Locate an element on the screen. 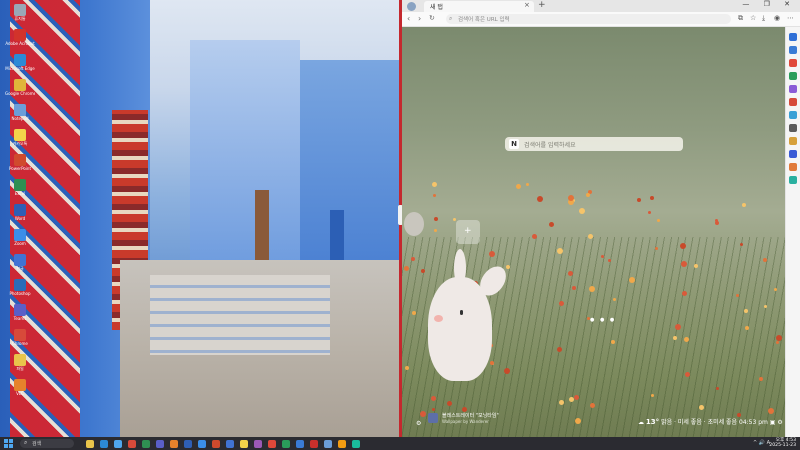  desktop-icon: 카카오톡 is located at coordinates (20, 140).